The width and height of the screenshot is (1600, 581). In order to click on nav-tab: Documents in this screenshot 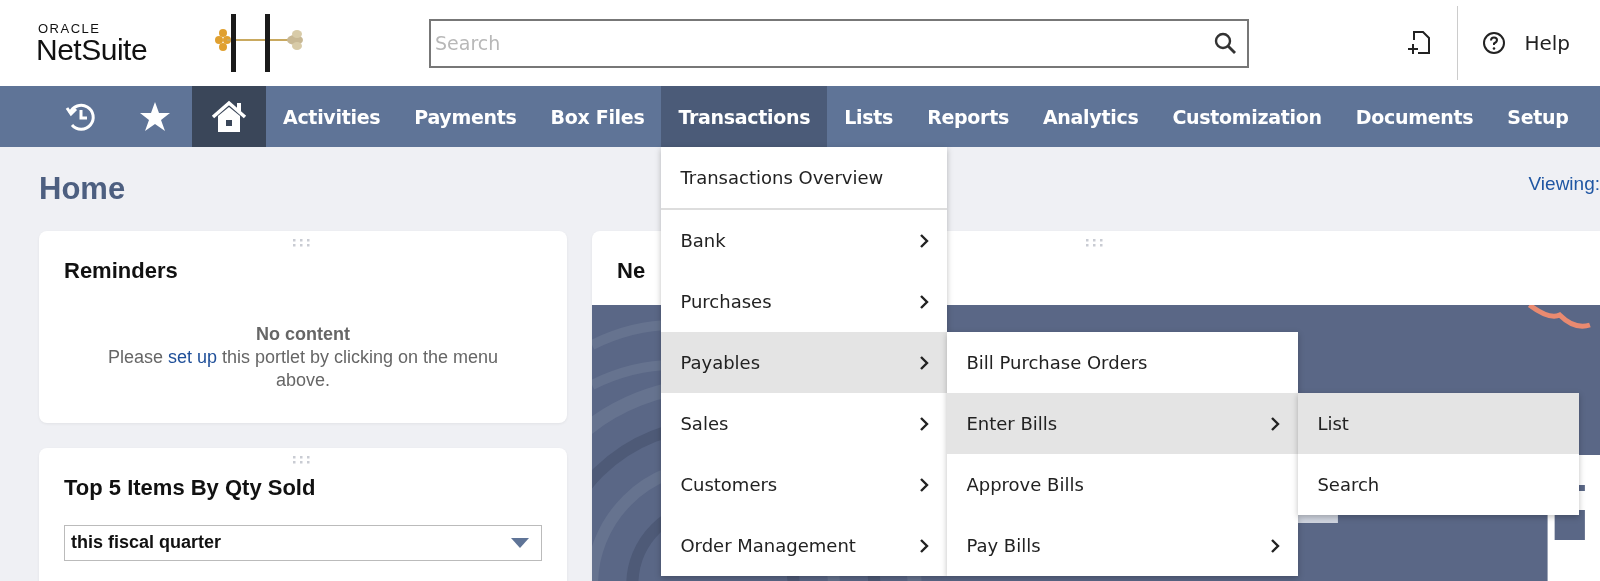, I will do `click(1414, 116)`.